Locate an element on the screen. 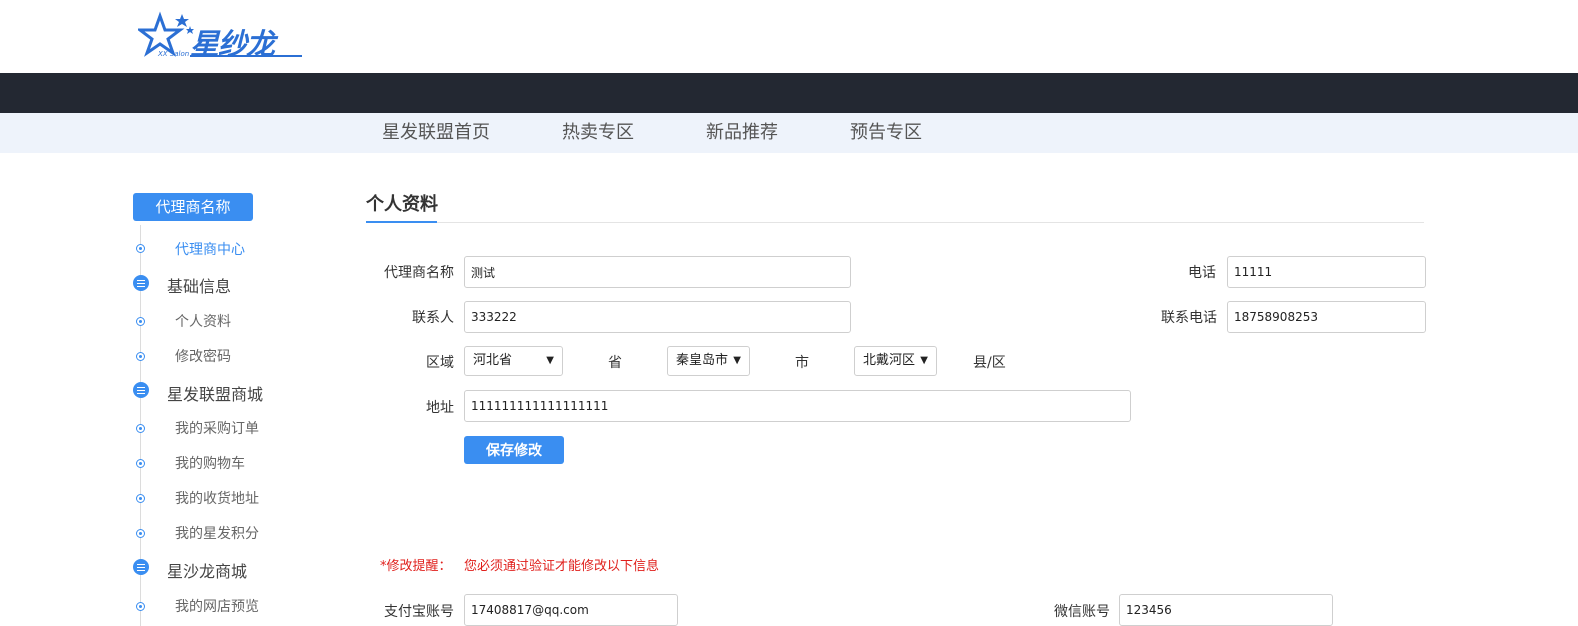 This screenshot has height=626, width=1578. city-select: 秦皇岛市 ▼ is located at coordinates (708, 361).